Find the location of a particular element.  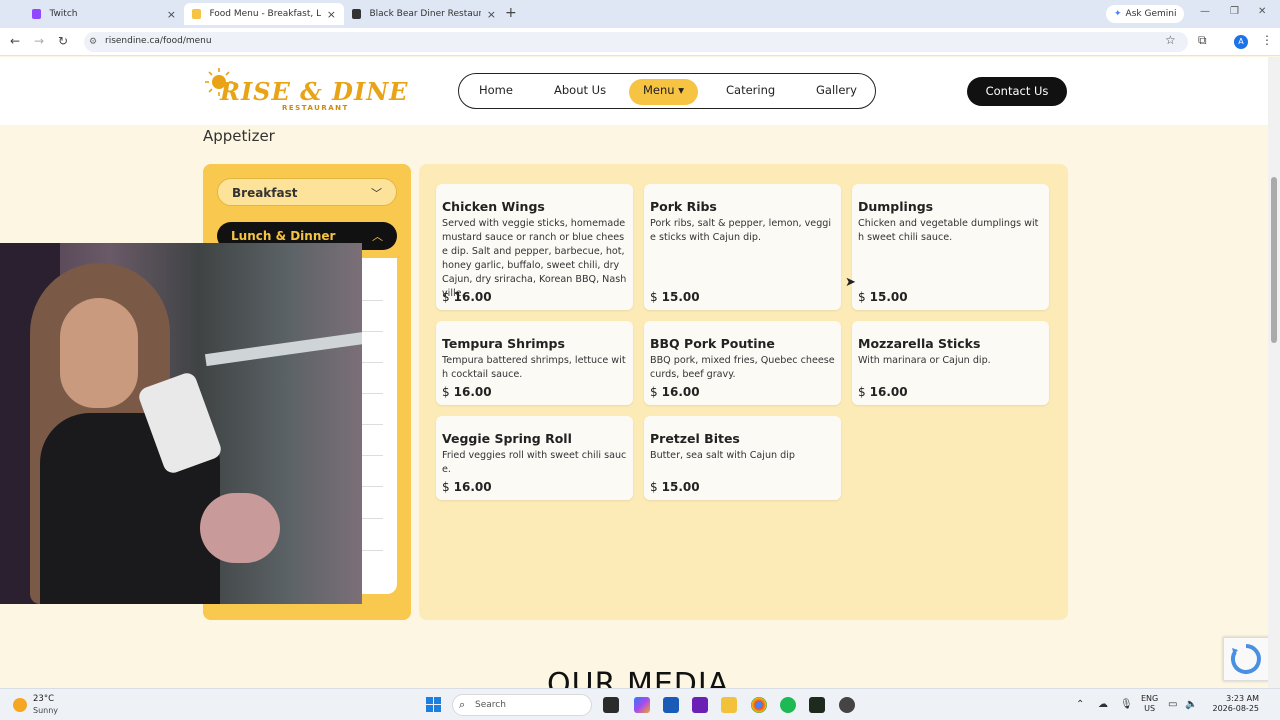

site-info-icon: ⚙ is located at coordinates (93, 42).